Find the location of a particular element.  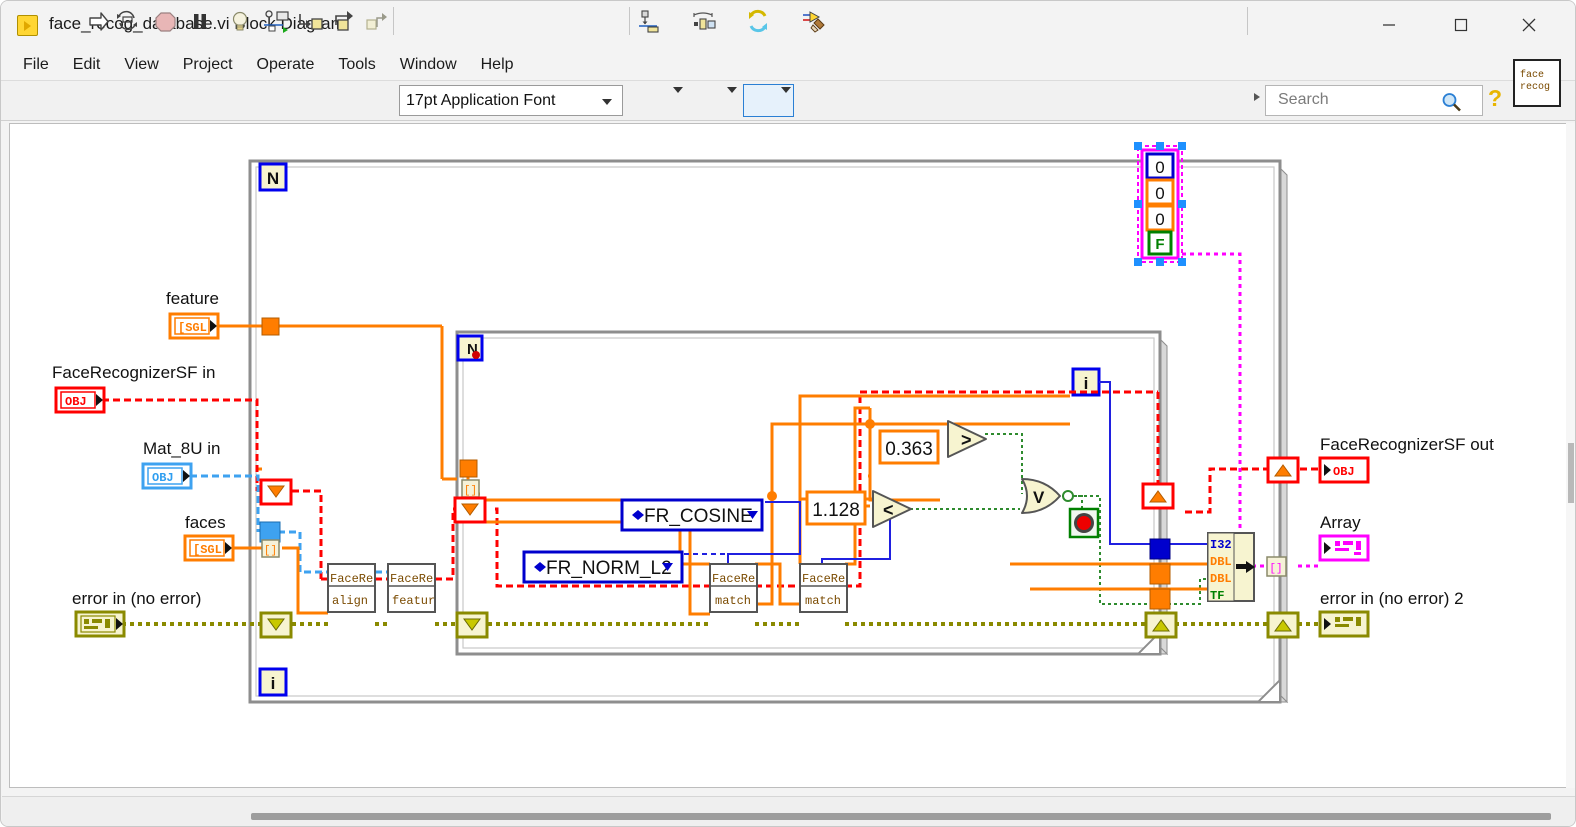

subvi-top-label-3: FaceRe is located at coordinates (733, 579).